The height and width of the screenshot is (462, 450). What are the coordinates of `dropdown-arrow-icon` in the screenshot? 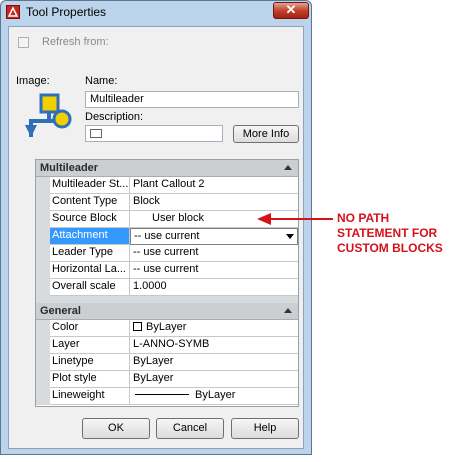 It's located at (290, 236).